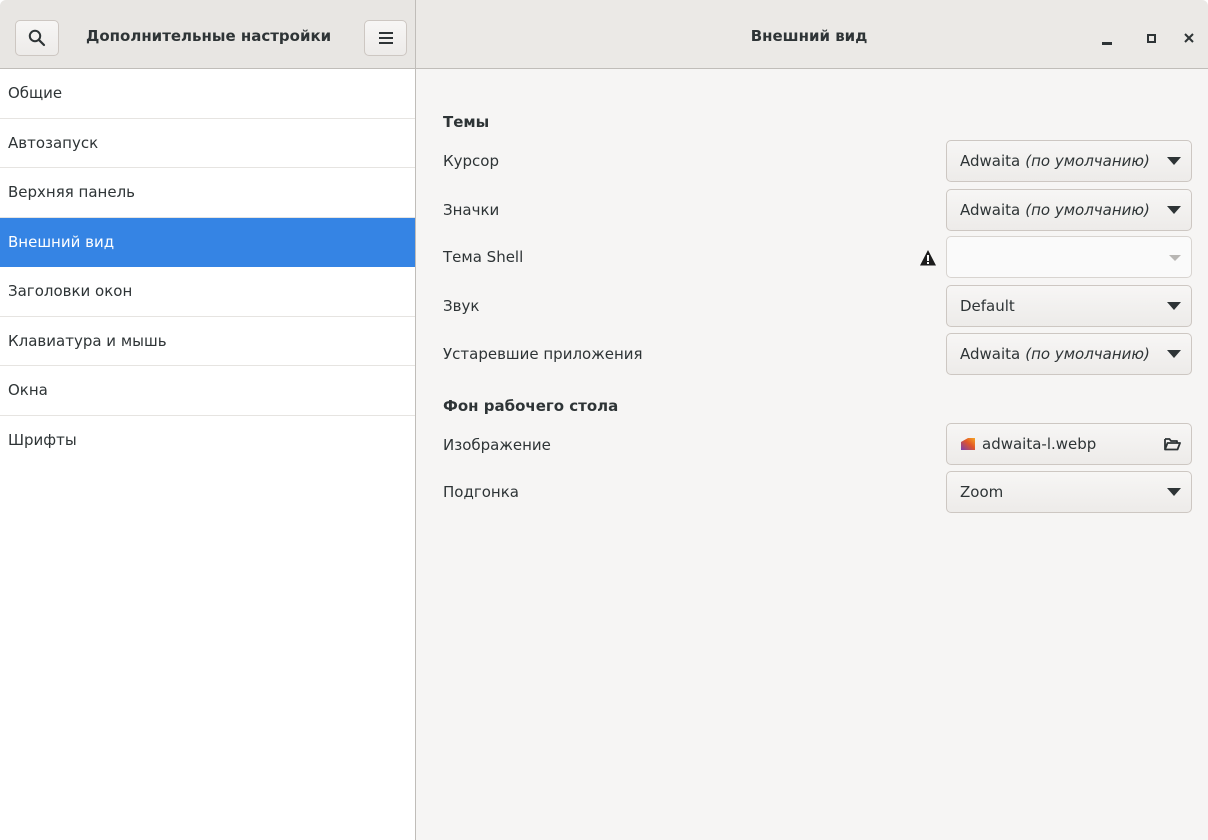 Image resolution: width=1208 pixels, height=840 pixels. I want to click on main-menu-button, so click(385, 38).